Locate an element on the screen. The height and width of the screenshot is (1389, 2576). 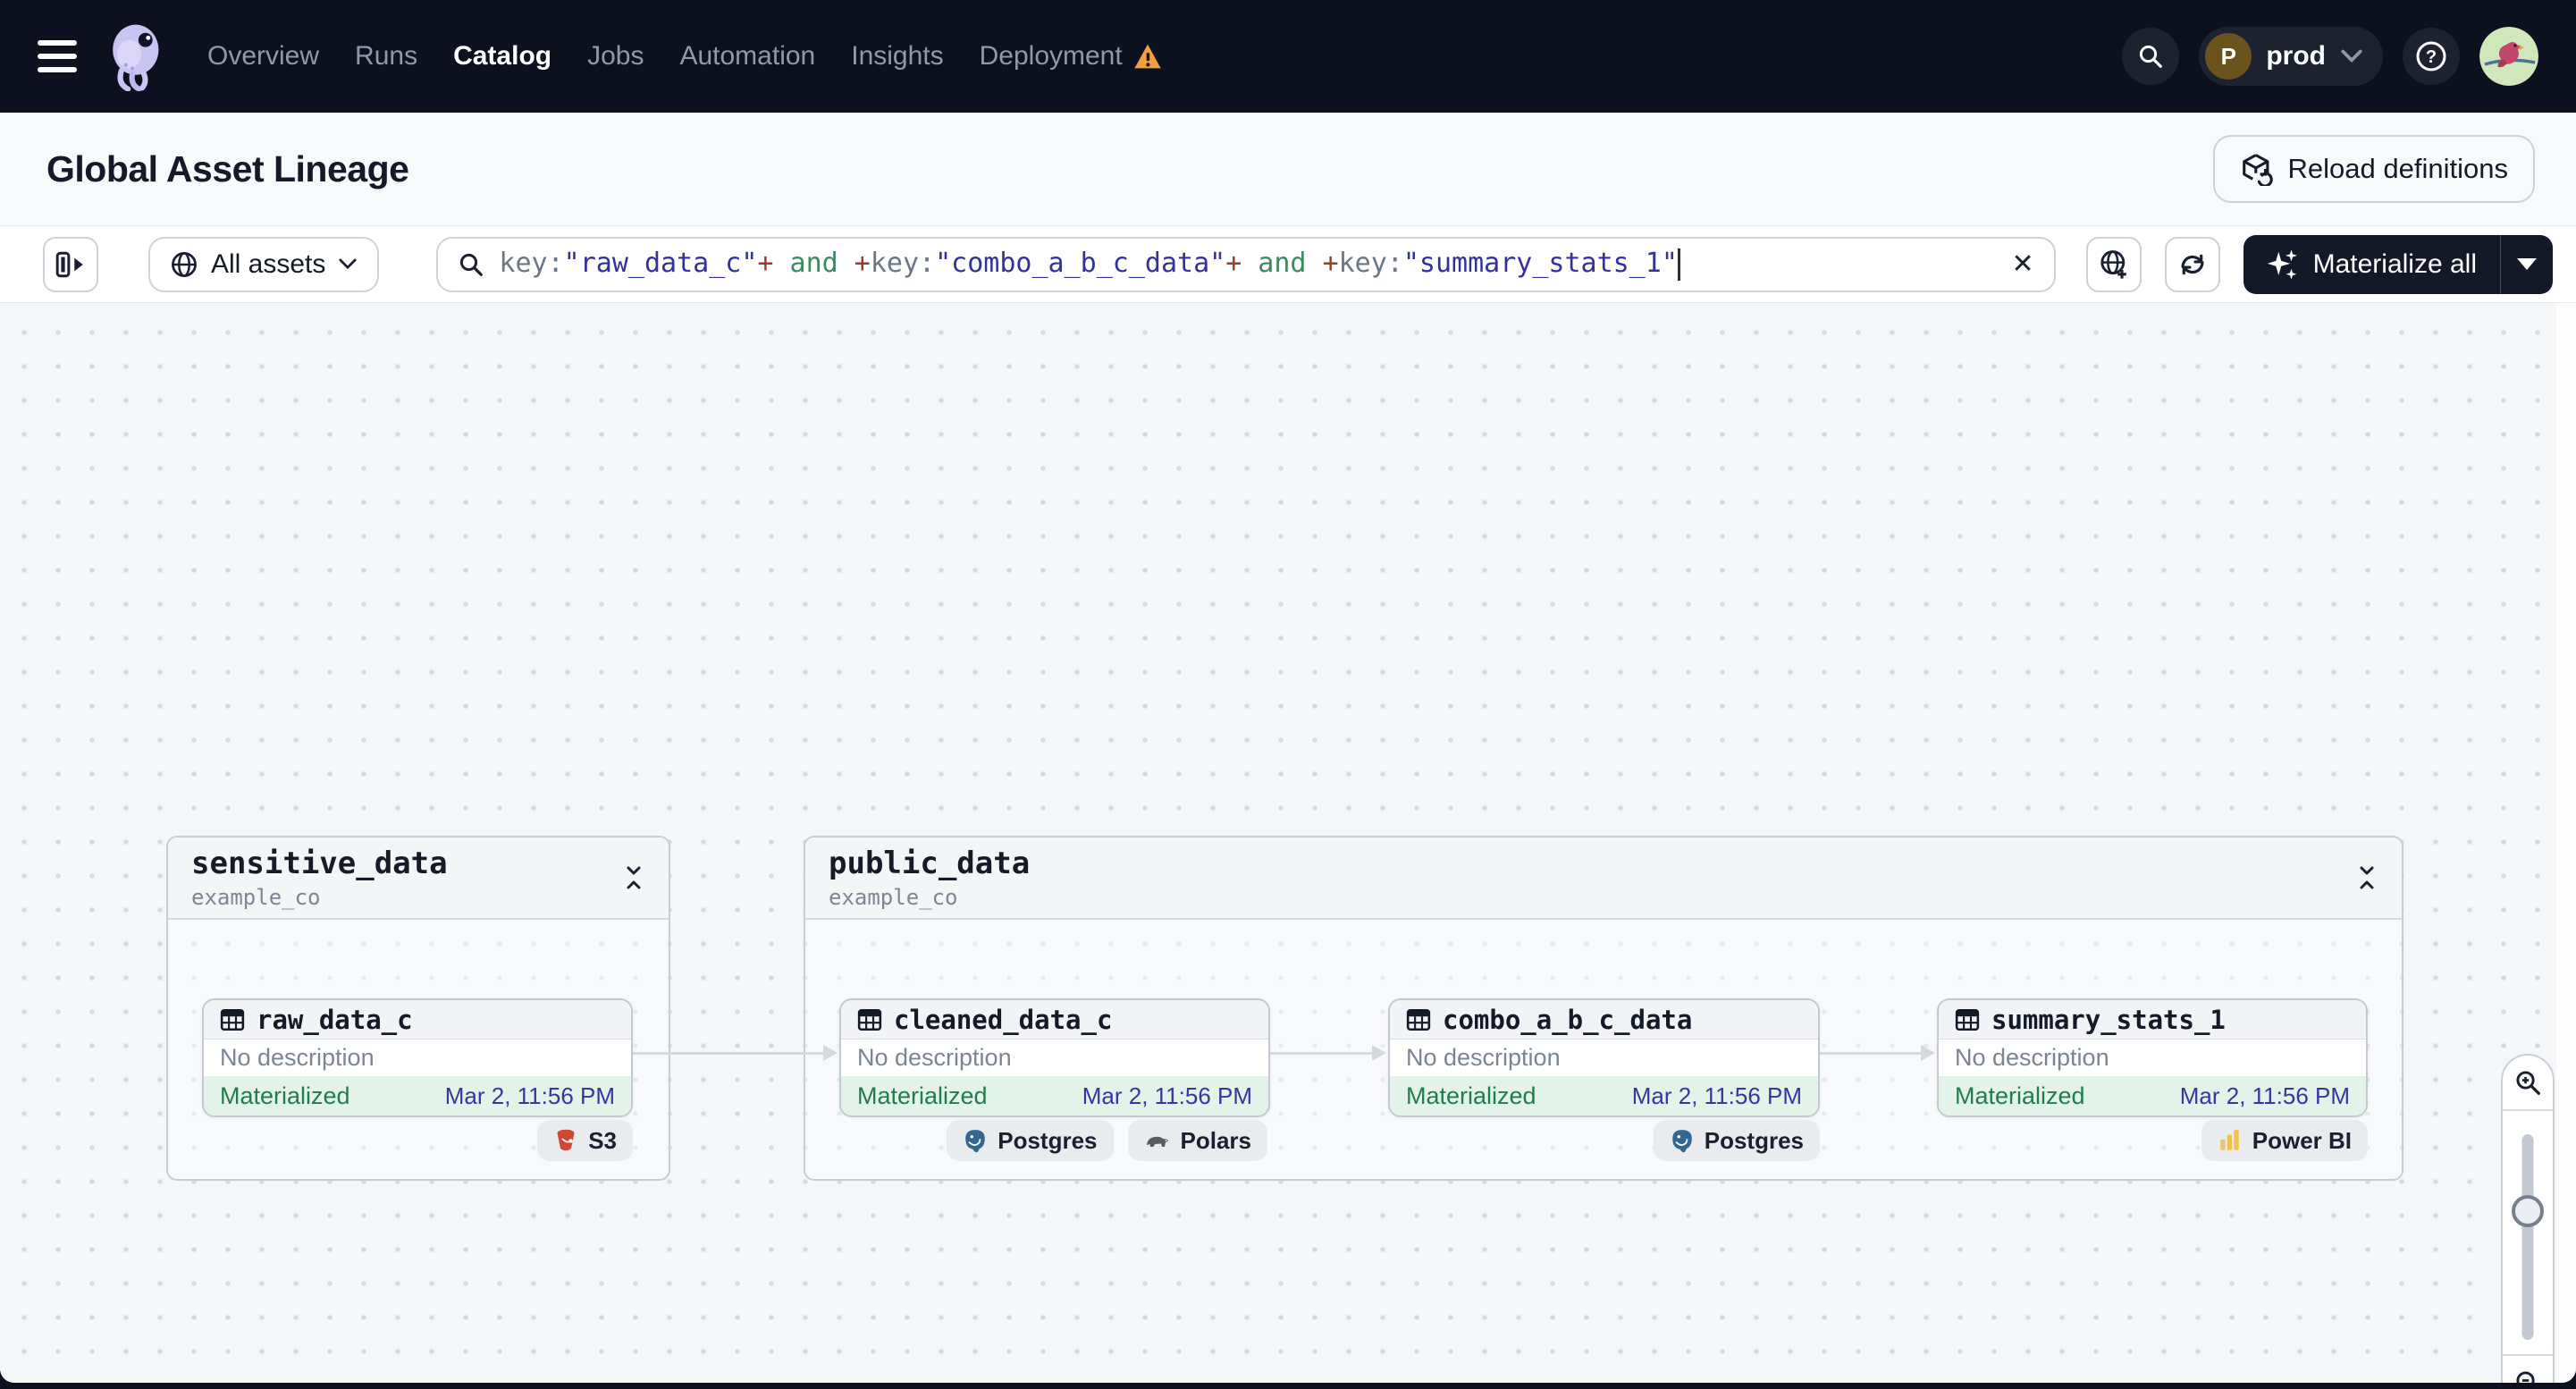
materialize-all-split-button: Materialize all is located at coordinates (2398, 264).